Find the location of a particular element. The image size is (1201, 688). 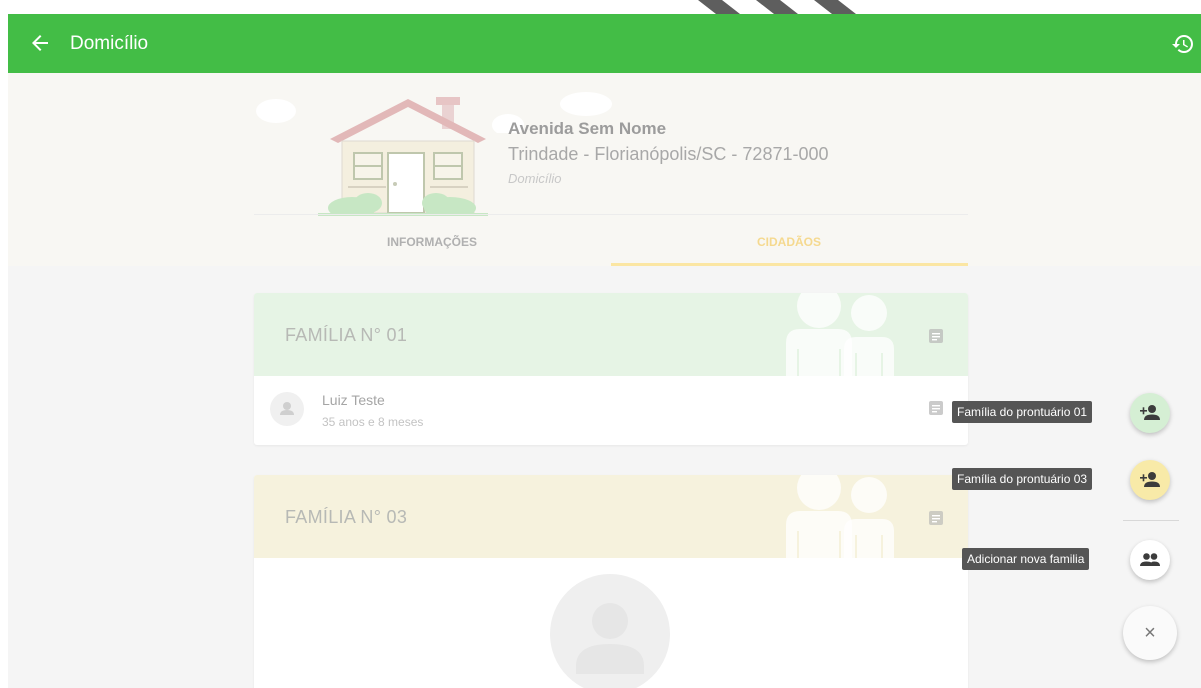

arrow-left-icon is located at coordinates (40, 43).